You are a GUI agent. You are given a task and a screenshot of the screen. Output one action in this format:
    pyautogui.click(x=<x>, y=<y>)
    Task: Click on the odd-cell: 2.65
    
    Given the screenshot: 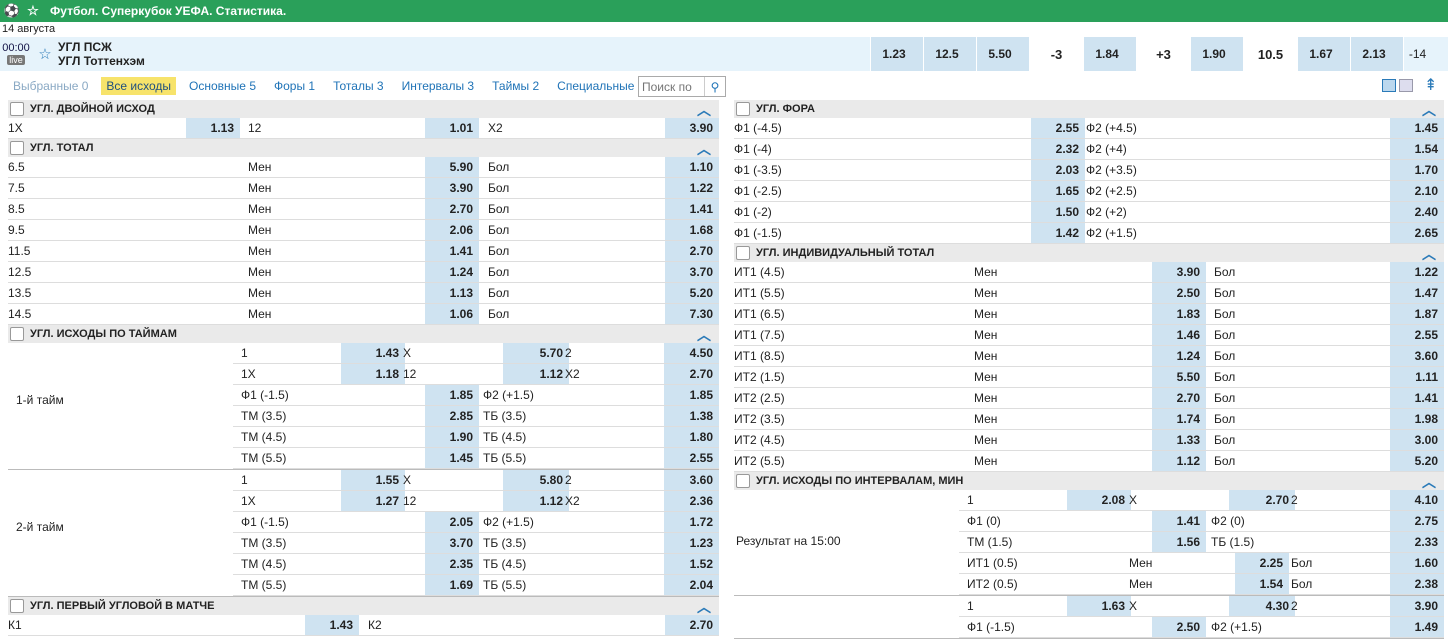 What is the action you would take?
    pyautogui.click(x=1417, y=233)
    